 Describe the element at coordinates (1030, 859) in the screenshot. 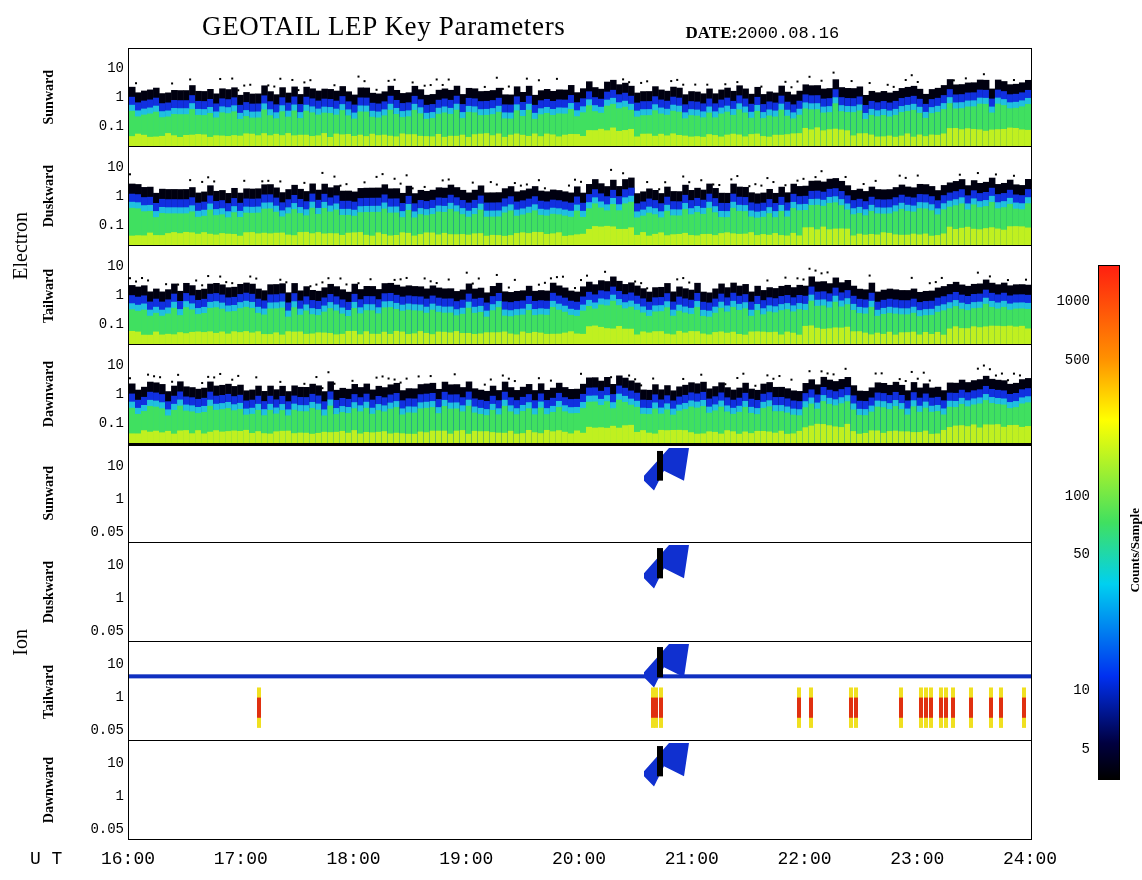

I see `x-tick-label: 24:00` at that location.